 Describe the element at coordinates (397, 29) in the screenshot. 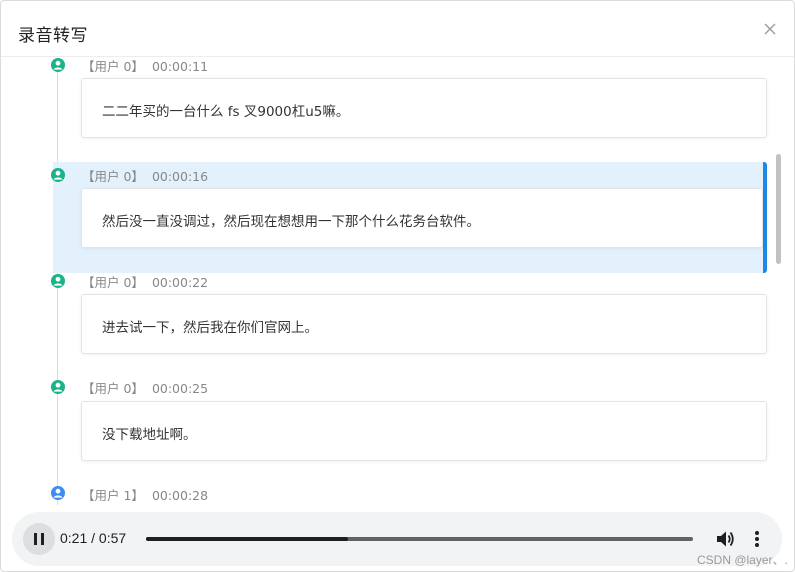

I see `dialog-header: 录音转写` at that location.